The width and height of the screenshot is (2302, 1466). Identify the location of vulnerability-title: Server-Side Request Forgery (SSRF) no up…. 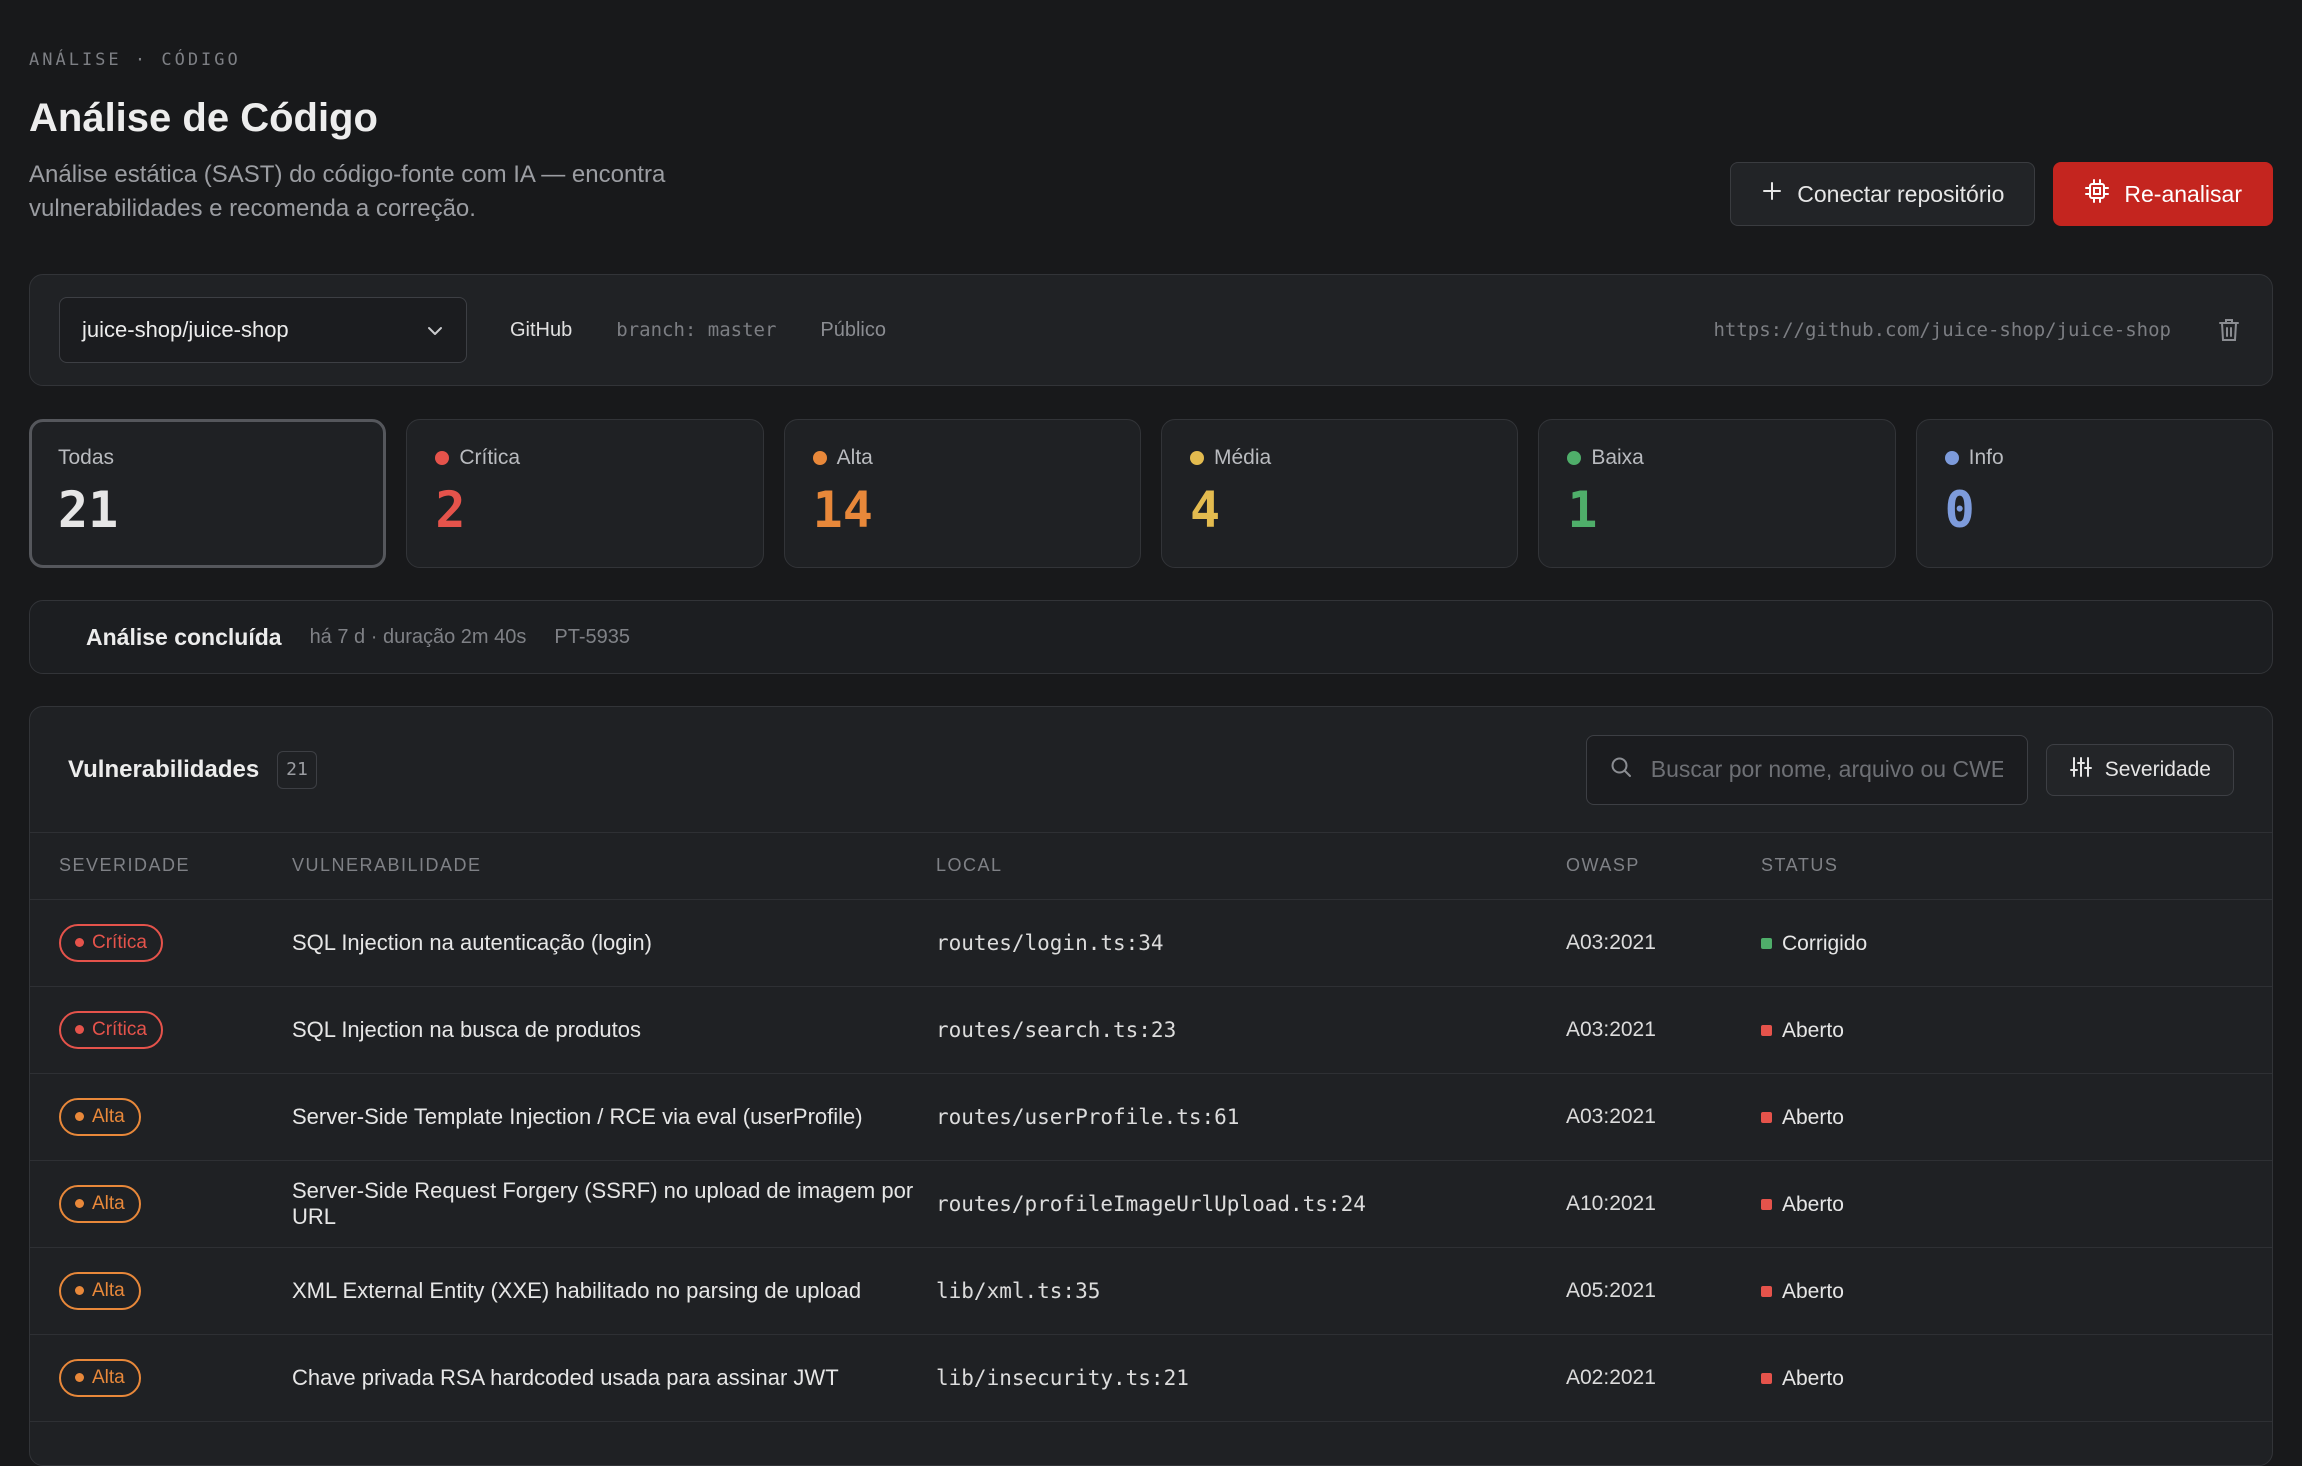
(614, 1204).